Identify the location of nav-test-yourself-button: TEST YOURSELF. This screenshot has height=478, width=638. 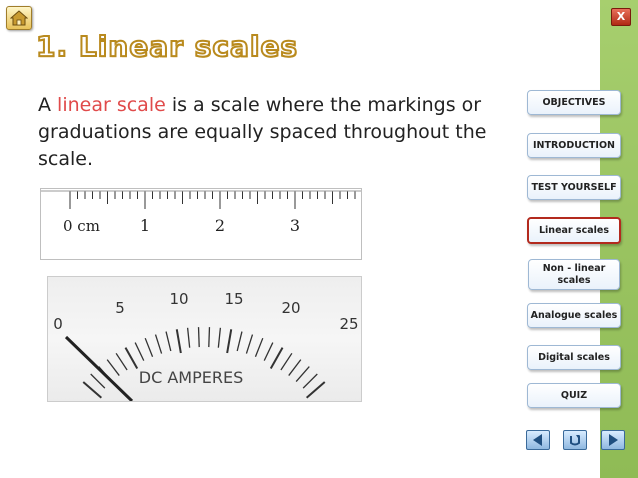
(574, 187).